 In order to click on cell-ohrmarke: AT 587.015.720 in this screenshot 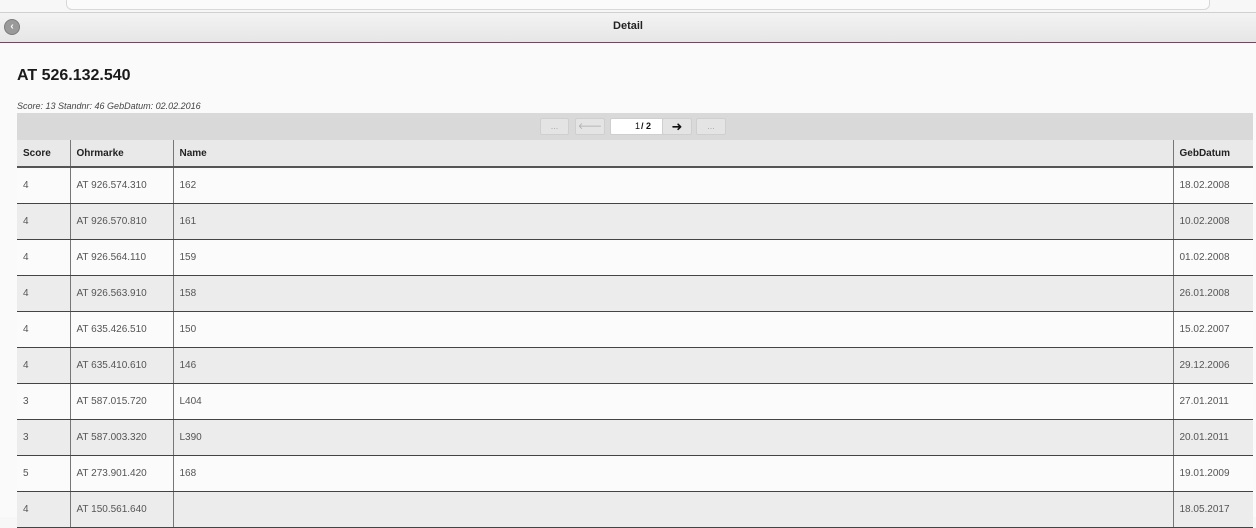, I will do `click(121, 401)`.